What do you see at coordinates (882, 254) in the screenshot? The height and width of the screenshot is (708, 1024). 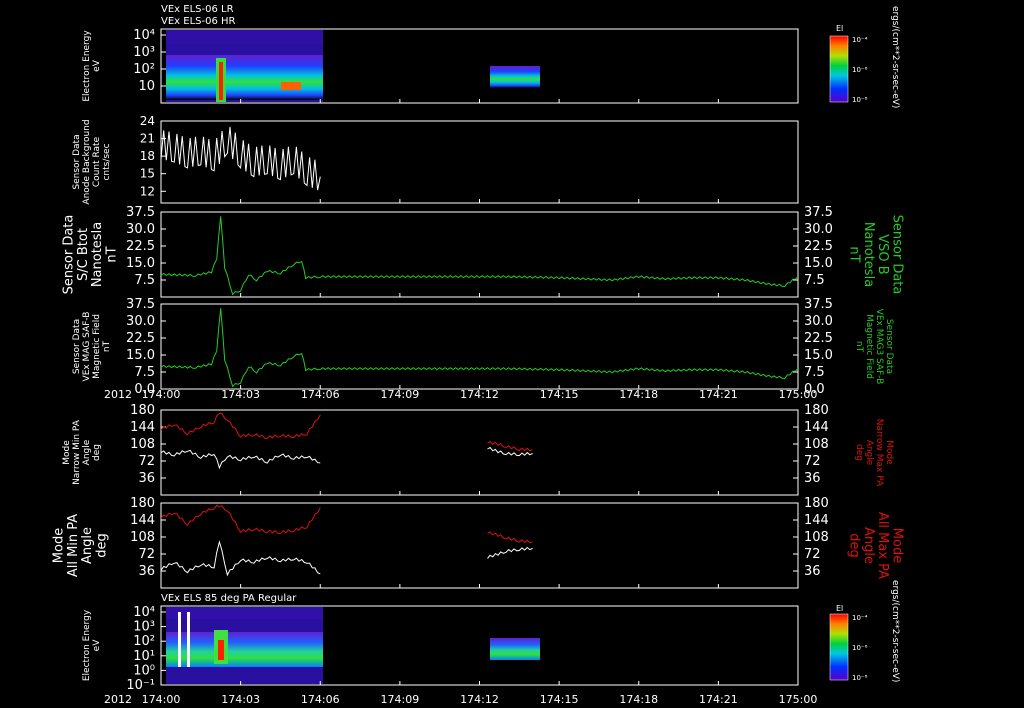 I see `panel-3-ylabel-right-line-2: VSO B` at bounding box center [882, 254].